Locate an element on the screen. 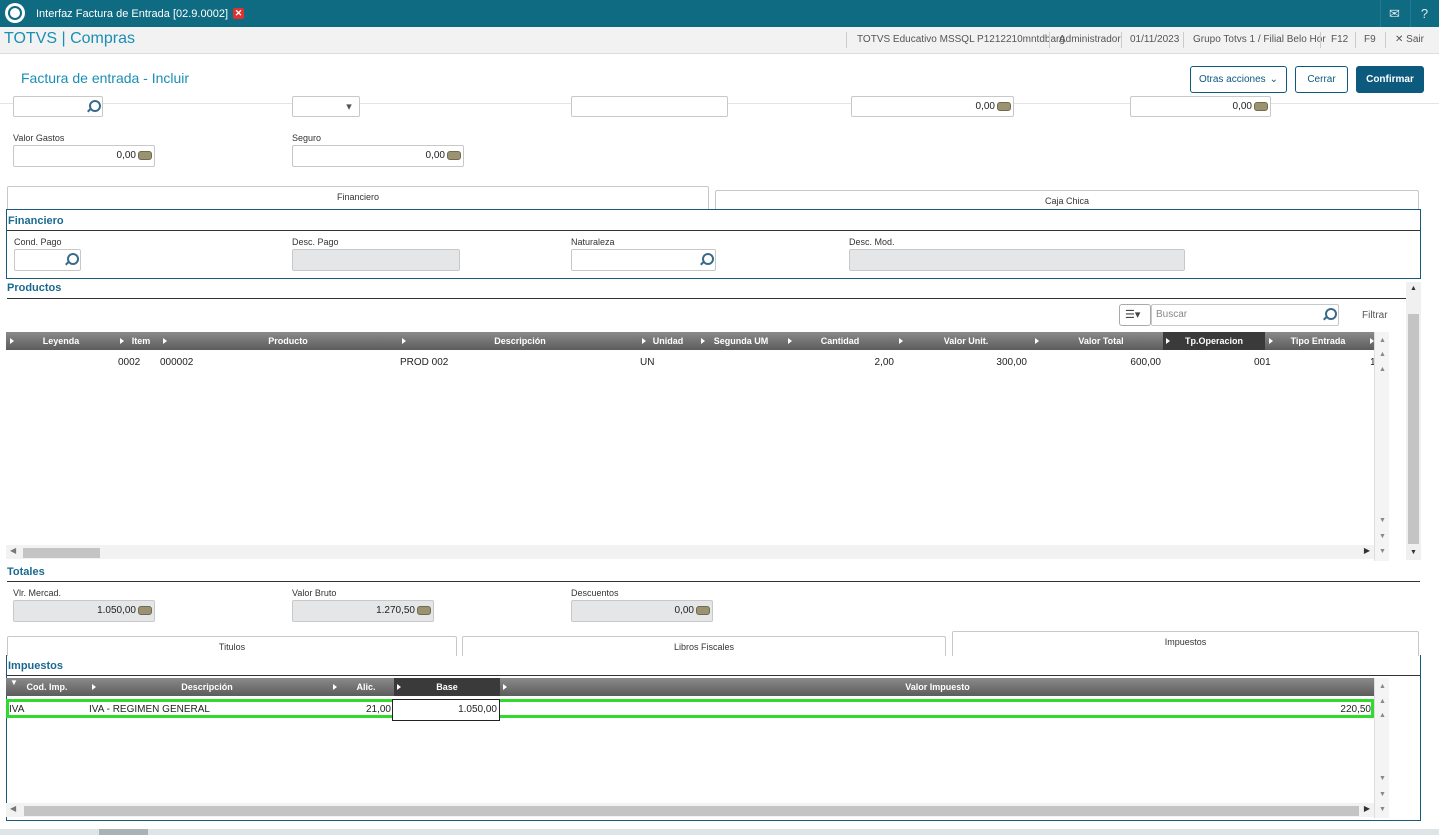 This screenshot has width=1439, height=835. help-icon: ? is located at coordinates (1424, 13).